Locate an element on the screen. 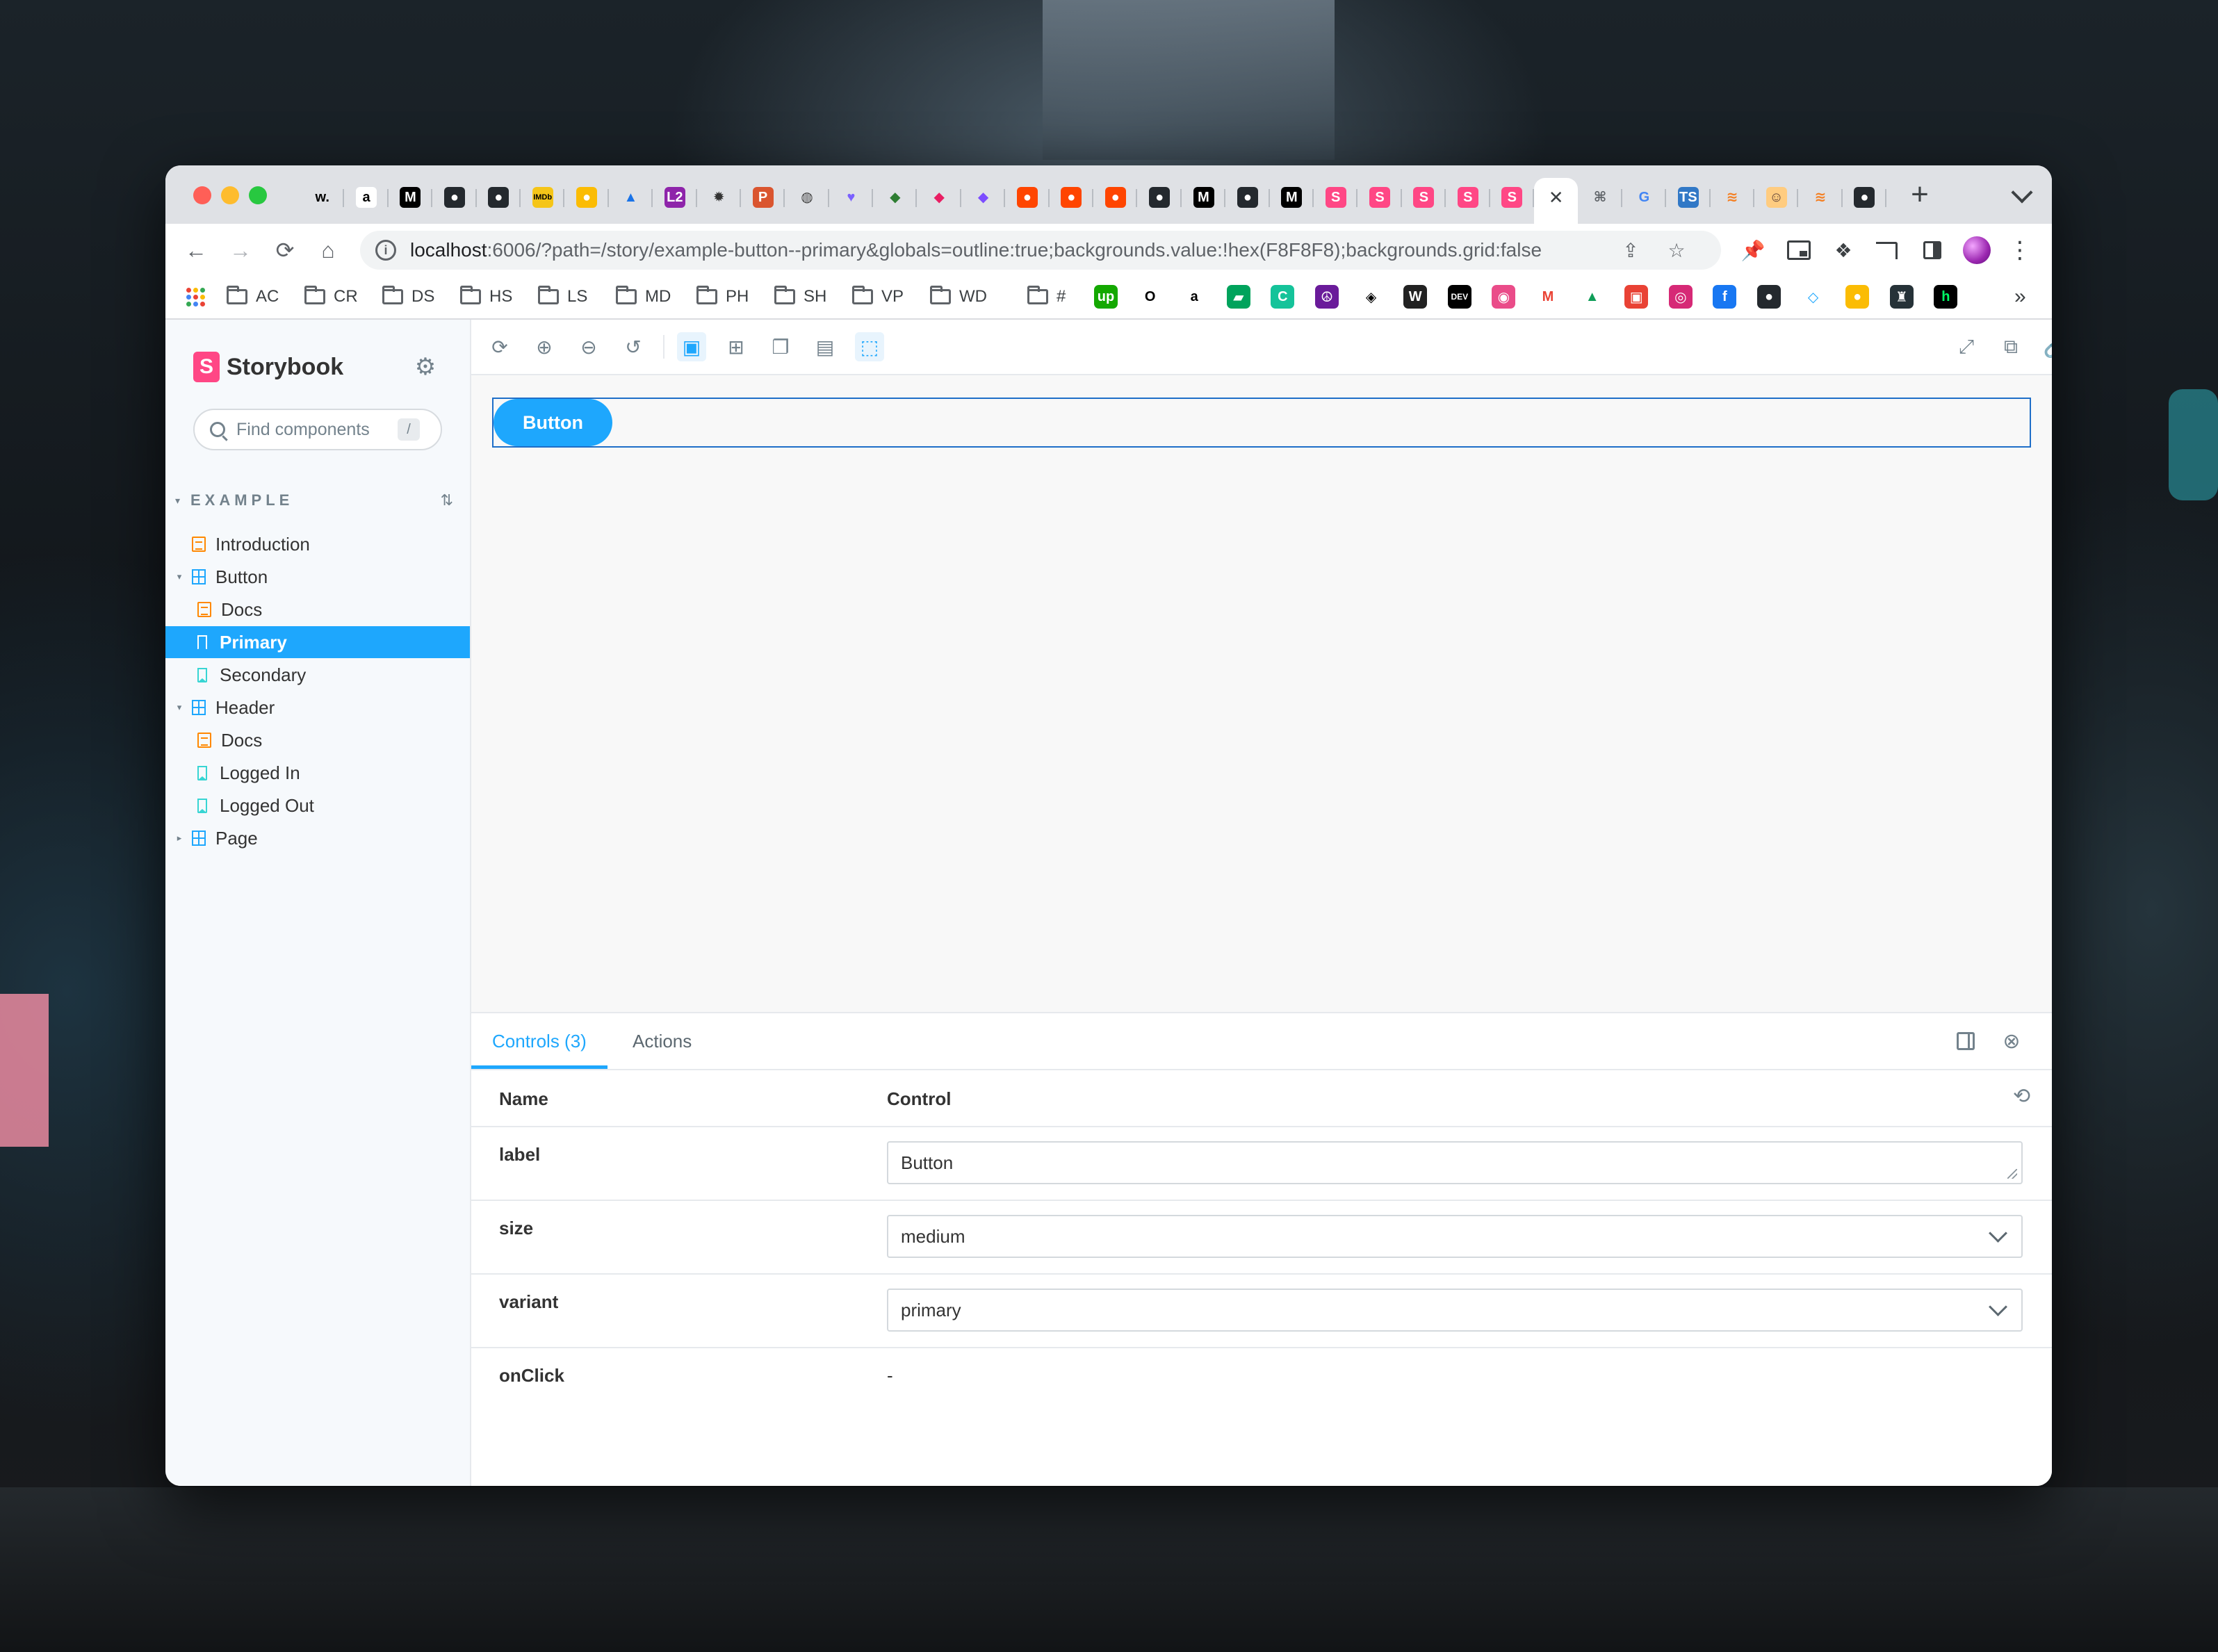 Image resolution: width=2218 pixels, height=1652 pixels. bookmark-site-icon: ◎ is located at coordinates (1681, 297).